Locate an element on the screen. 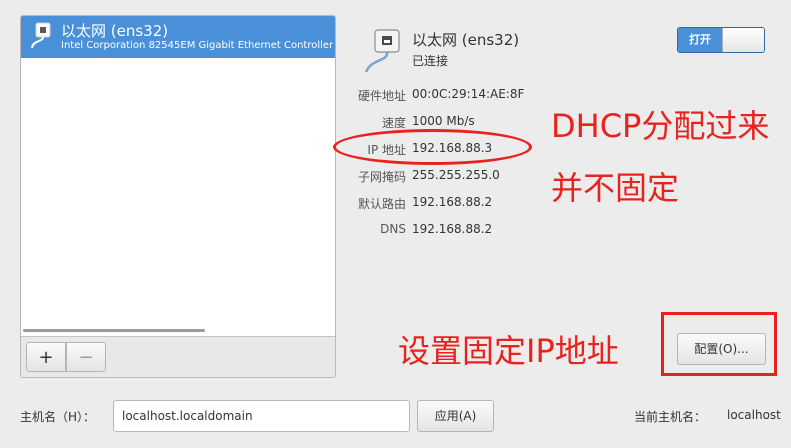 Image resolution: width=791 pixels, height=448 pixels. wired-network-icon is located at coordinates (41, 35).